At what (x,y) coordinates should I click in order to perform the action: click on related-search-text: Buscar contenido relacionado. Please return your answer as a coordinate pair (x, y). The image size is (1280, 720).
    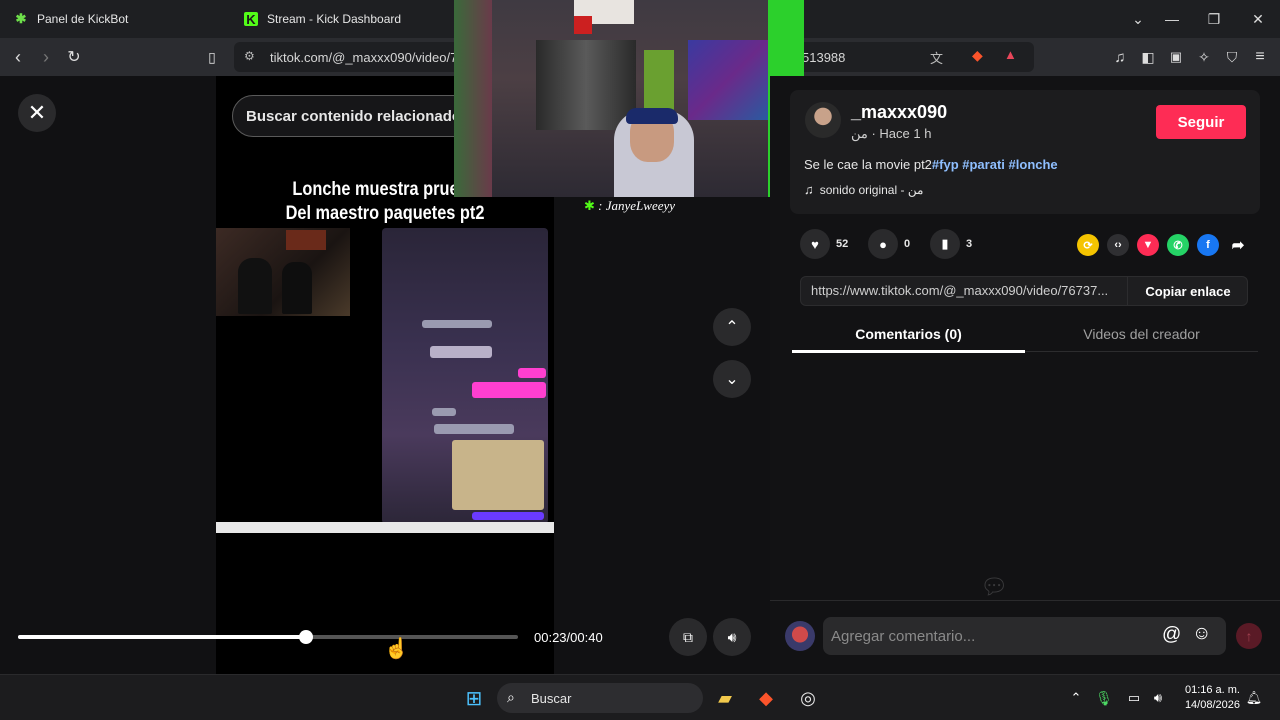
    Looking at the image, I should click on (354, 116).